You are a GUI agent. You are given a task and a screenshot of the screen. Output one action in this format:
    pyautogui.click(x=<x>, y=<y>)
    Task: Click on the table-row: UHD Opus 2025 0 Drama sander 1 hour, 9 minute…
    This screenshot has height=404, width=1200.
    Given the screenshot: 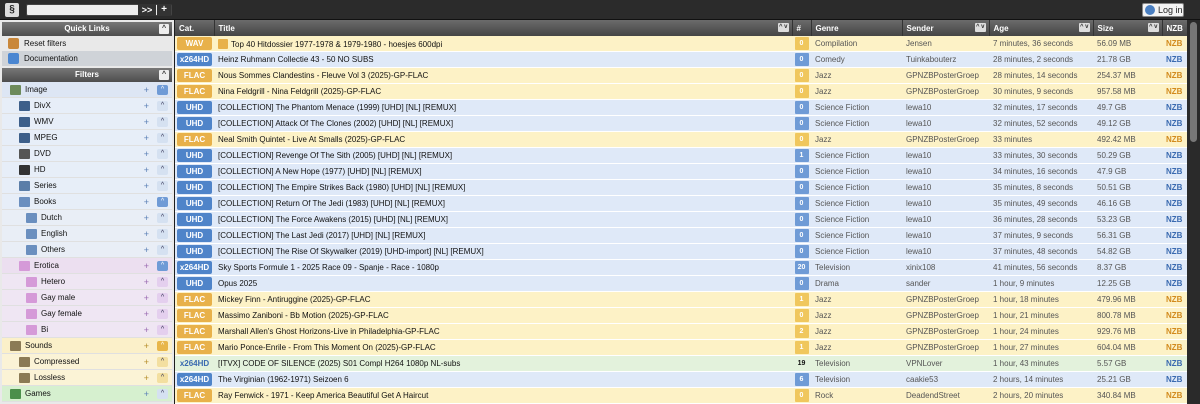 What is the action you would take?
    pyautogui.click(x=681, y=284)
    